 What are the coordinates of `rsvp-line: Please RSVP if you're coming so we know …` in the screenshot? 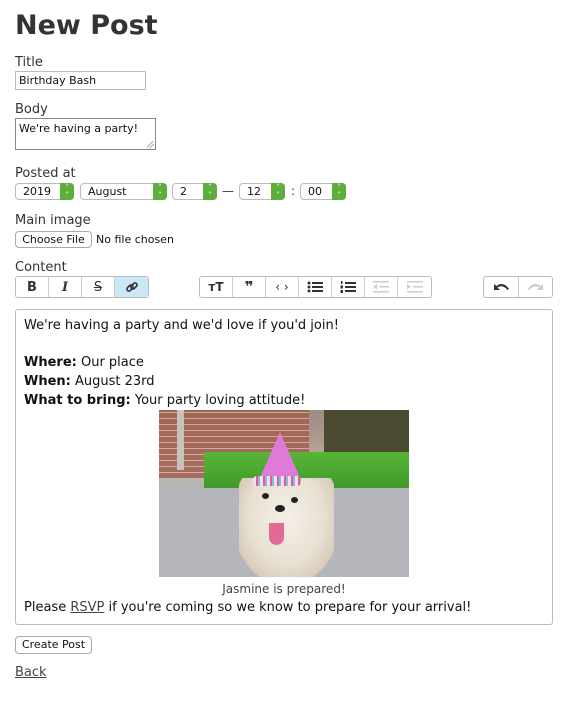 It's located at (247, 607).